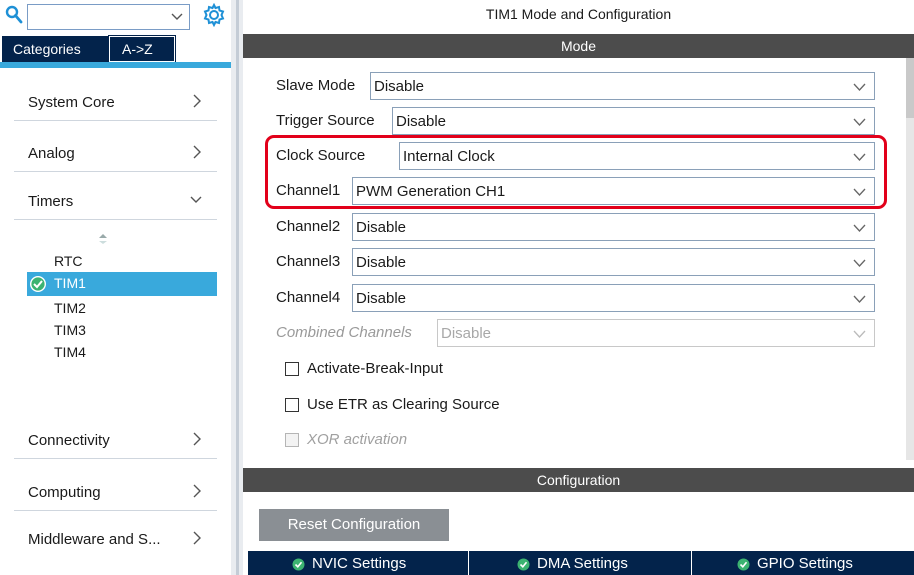 The image size is (914, 575). What do you see at coordinates (316, 85) in the screenshot?
I see `field-label: Slave Mode` at bounding box center [316, 85].